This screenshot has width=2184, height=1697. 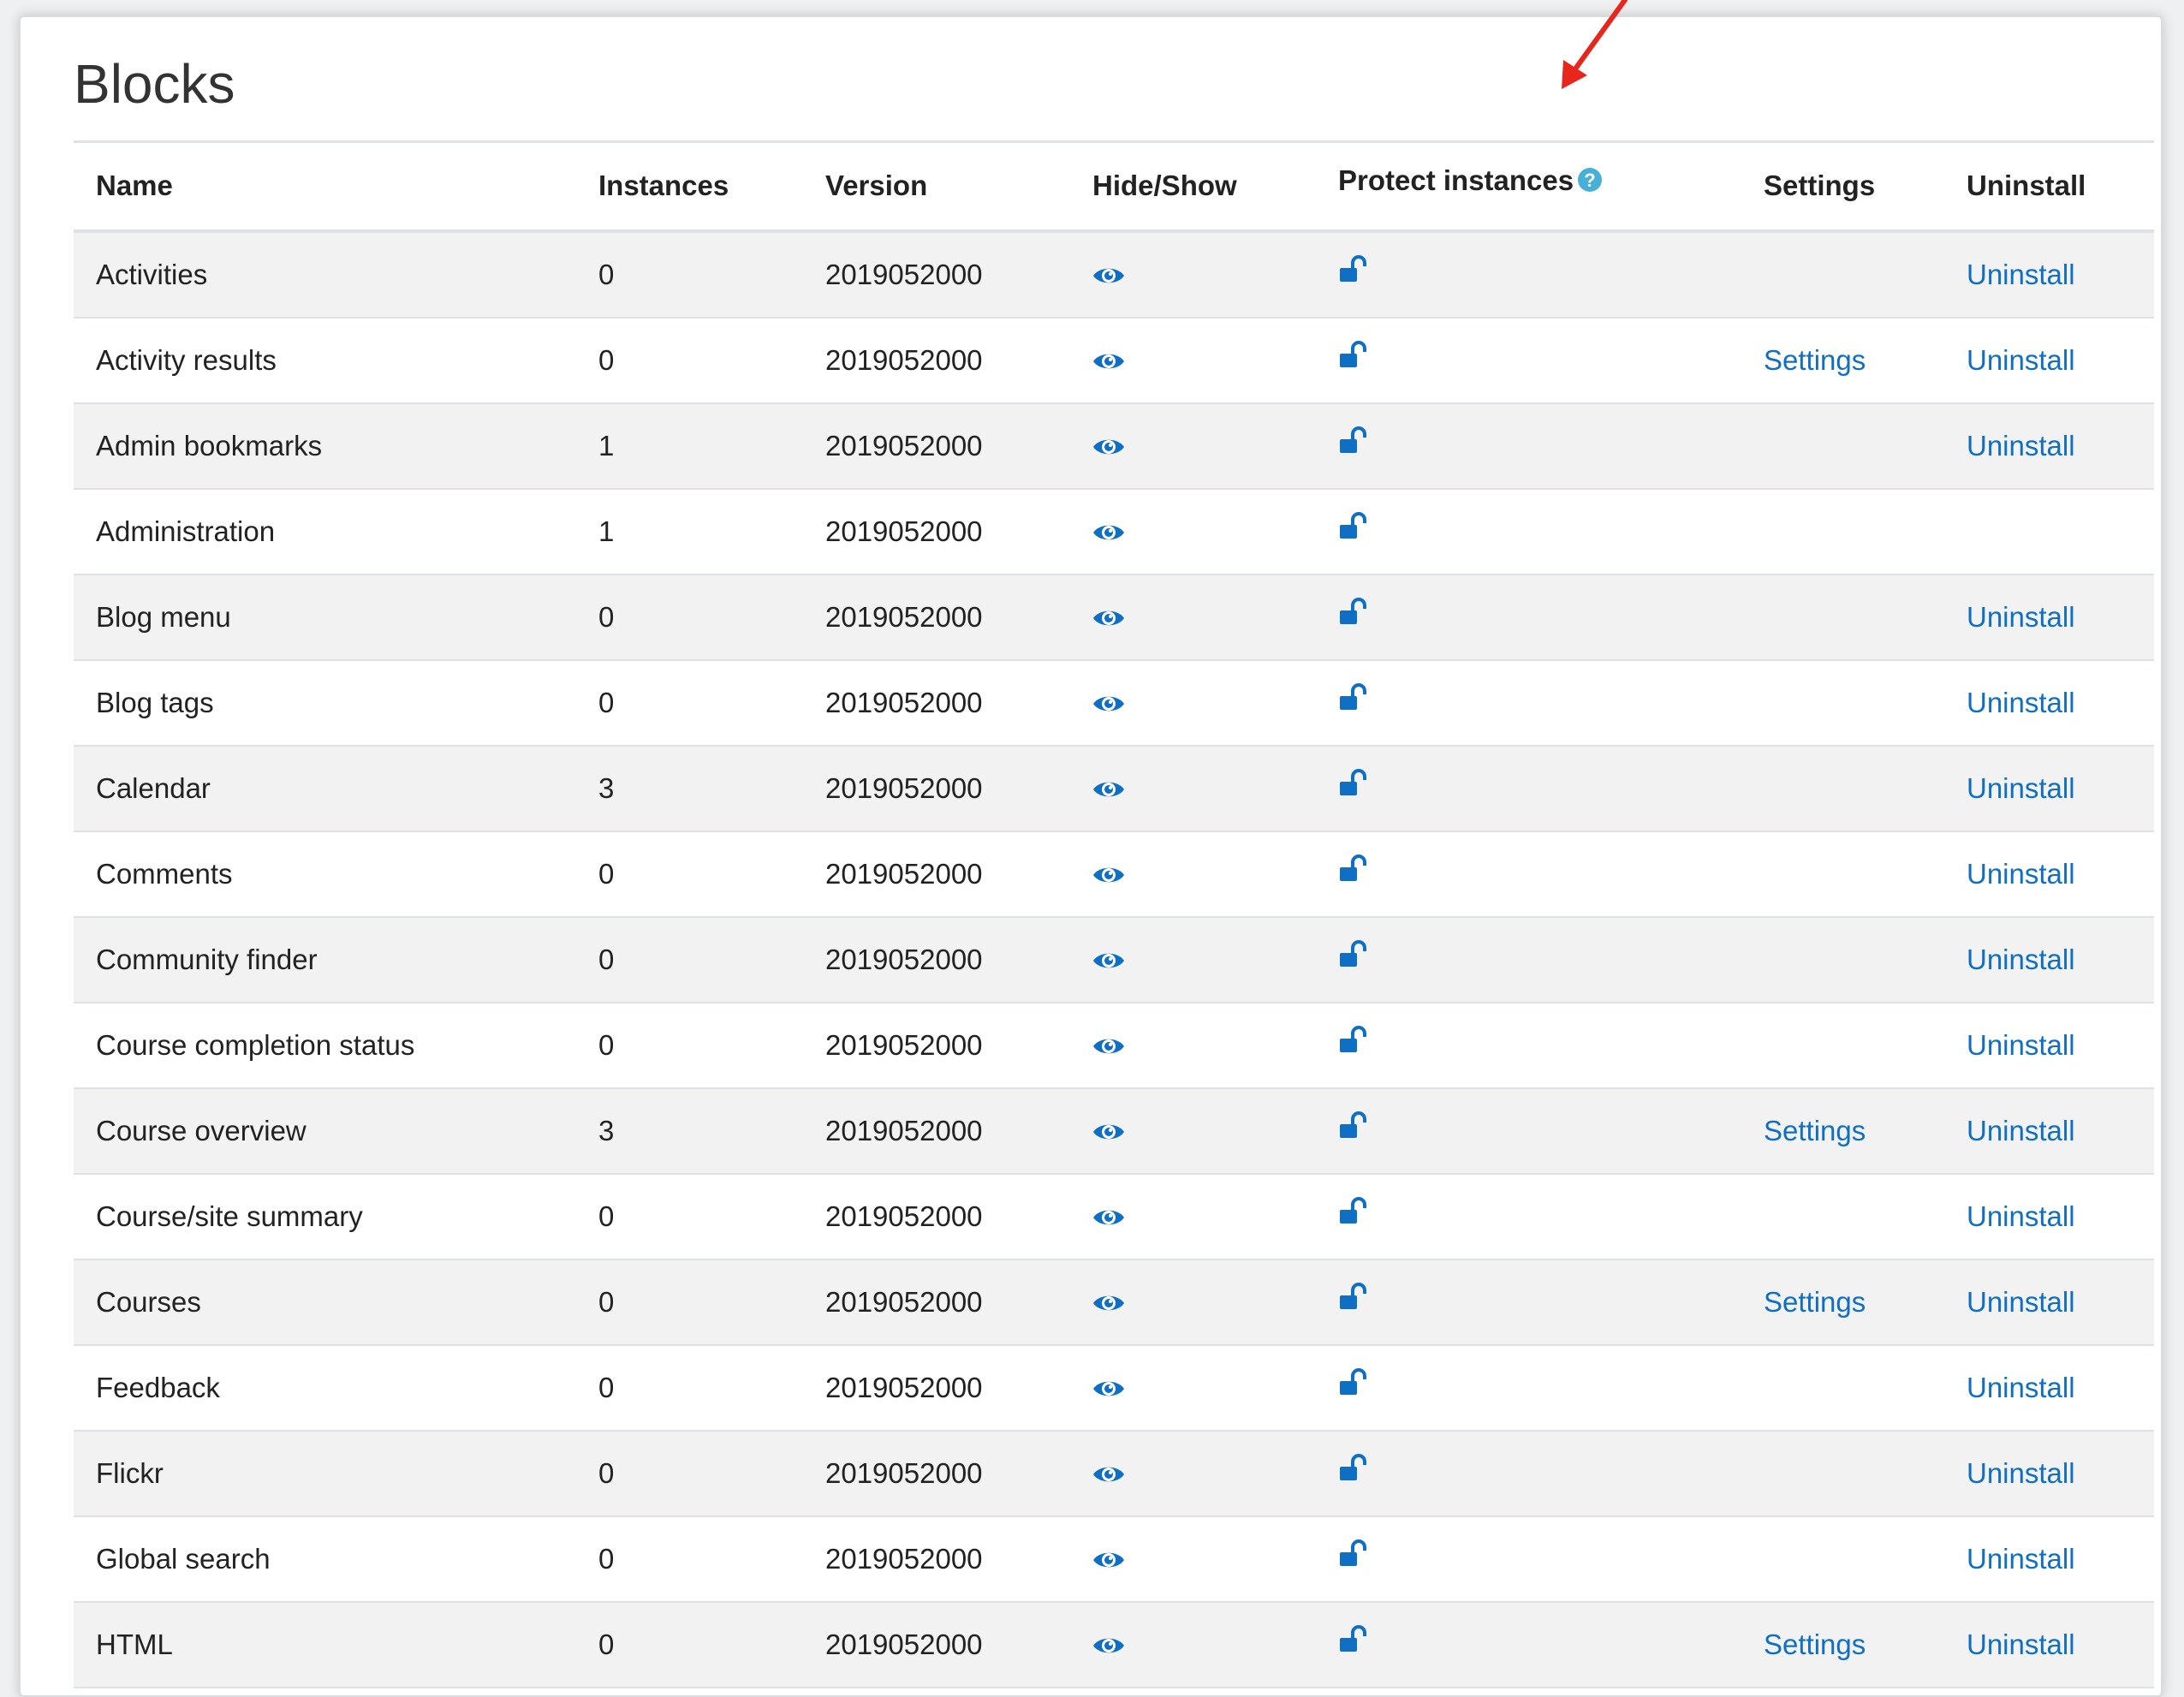 I want to click on table-row: Courses 0 2019052000 Settings Uninstall, so click(x=1114, y=1302).